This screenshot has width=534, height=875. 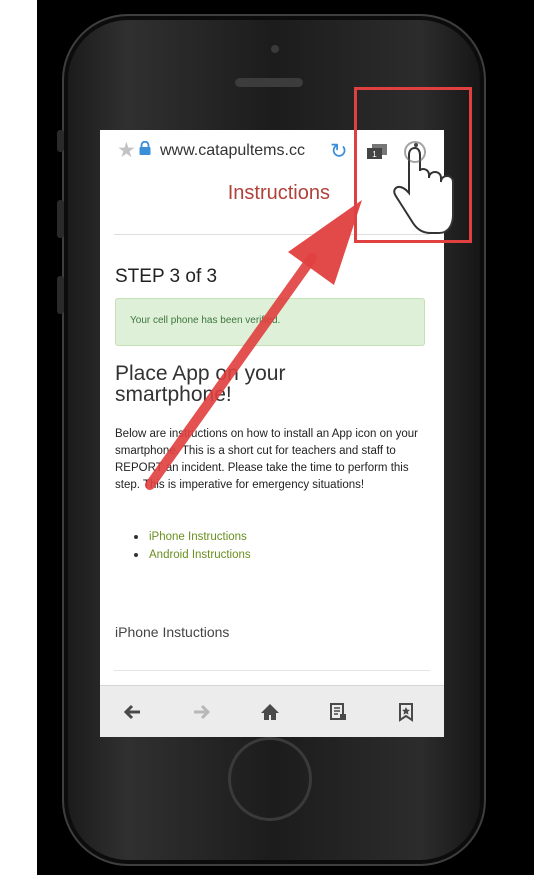 What do you see at coordinates (60, 141) in the screenshot?
I see `mute-switch` at bounding box center [60, 141].